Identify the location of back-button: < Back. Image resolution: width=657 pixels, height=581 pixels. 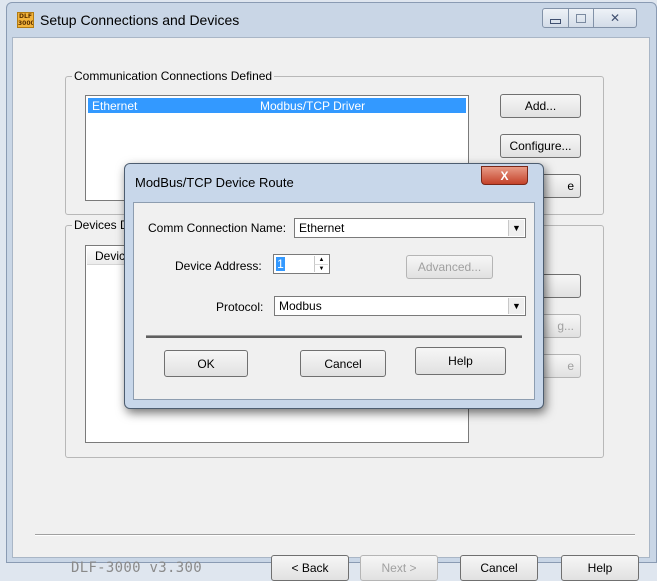
(310, 568).